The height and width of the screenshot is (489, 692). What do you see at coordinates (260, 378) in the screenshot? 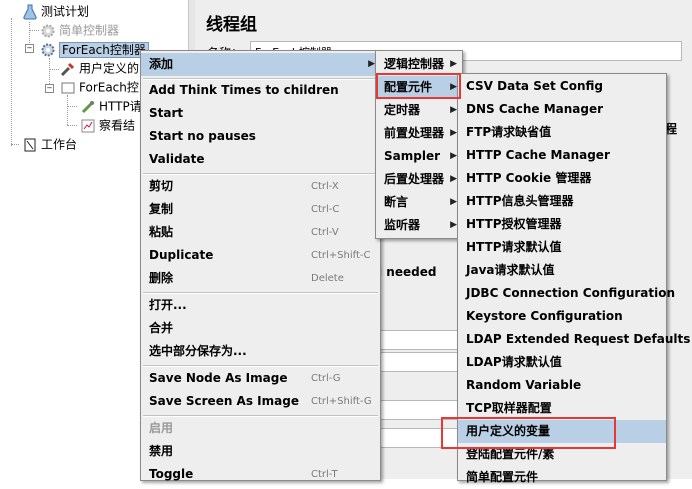
I see `menu-item-save-node-image: Save Node As Image Ctrl-G` at bounding box center [260, 378].